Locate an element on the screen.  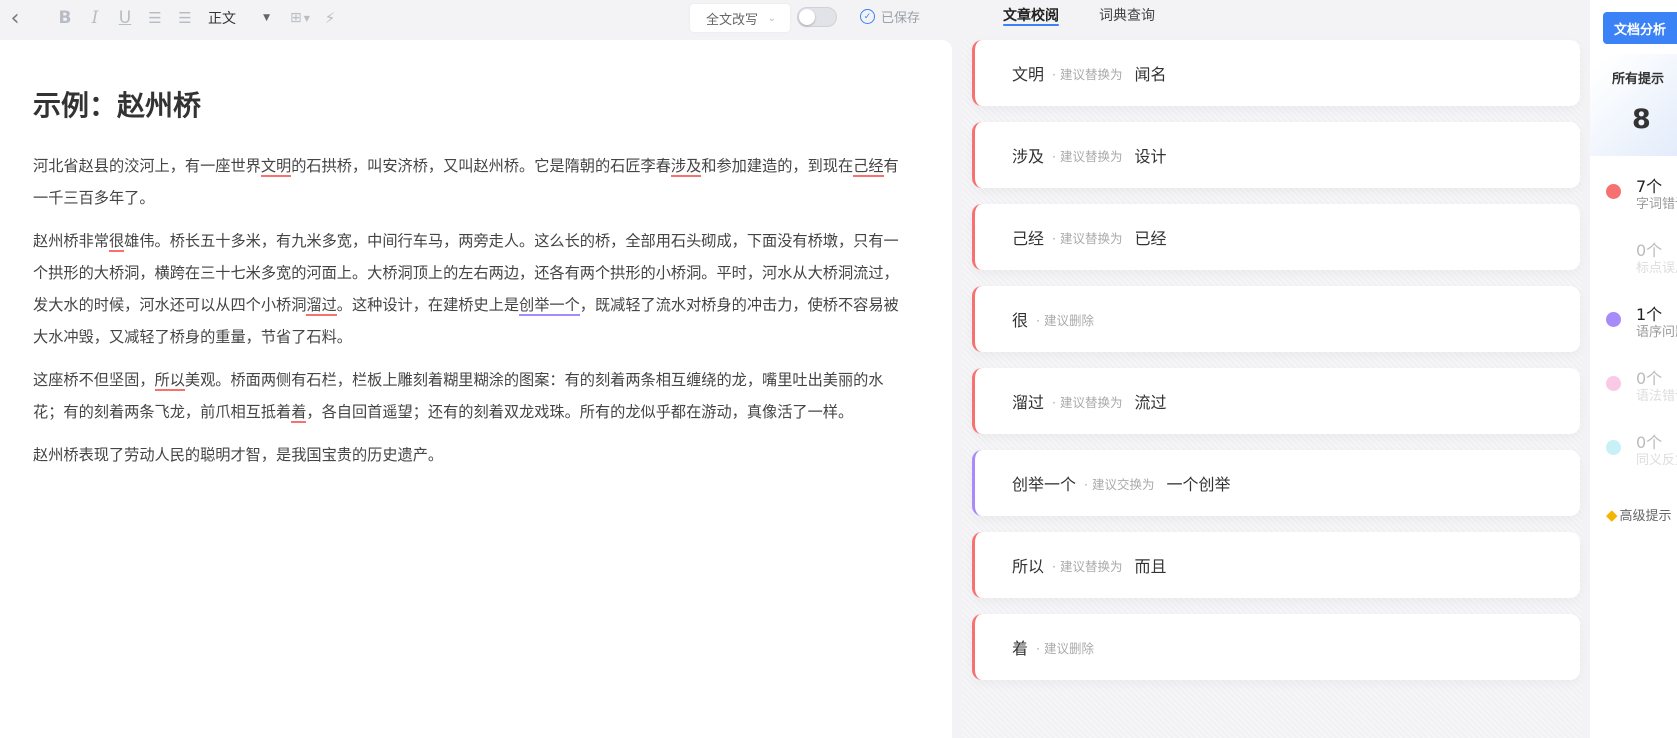
pink-dot-icon is located at coordinates (1613, 383).